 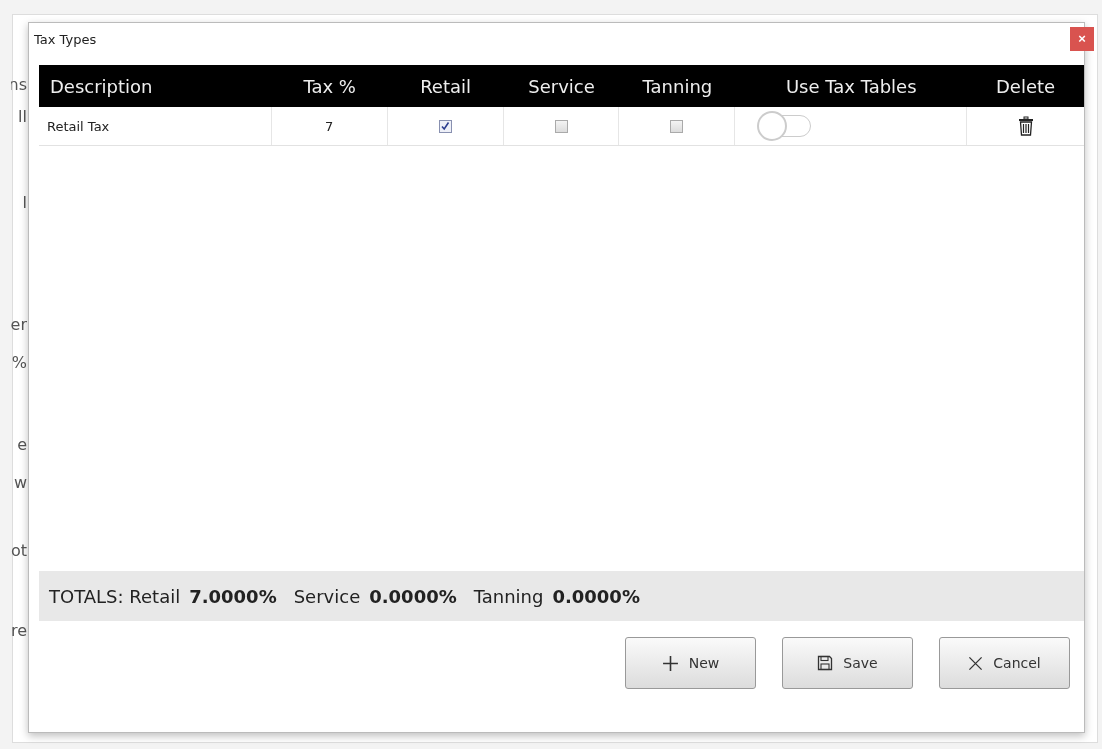 I want to click on plus-icon, so click(x=670, y=663).